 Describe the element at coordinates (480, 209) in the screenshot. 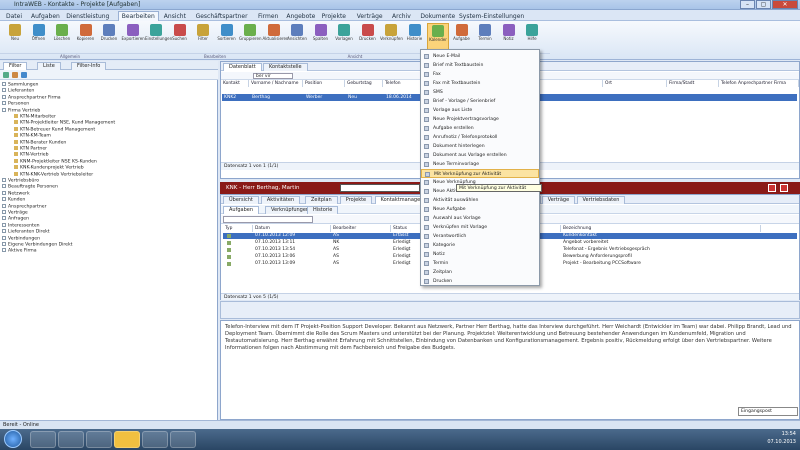

I see `menu-item: Neue Aufgabe` at that location.